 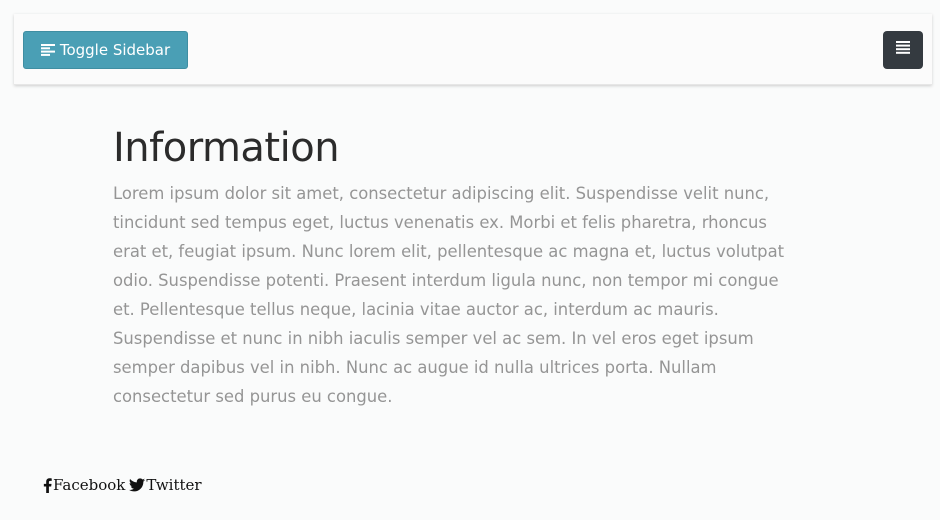 I want to click on footer-social-links: Facebook Twitter, so click(x=124, y=485).